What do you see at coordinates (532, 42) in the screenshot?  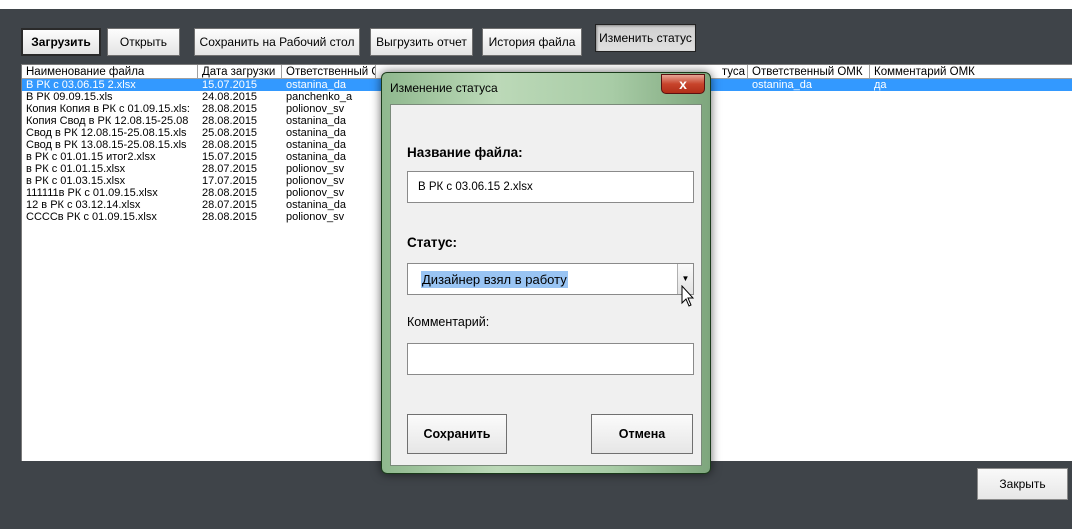 I see `file-history-button: История файла` at bounding box center [532, 42].